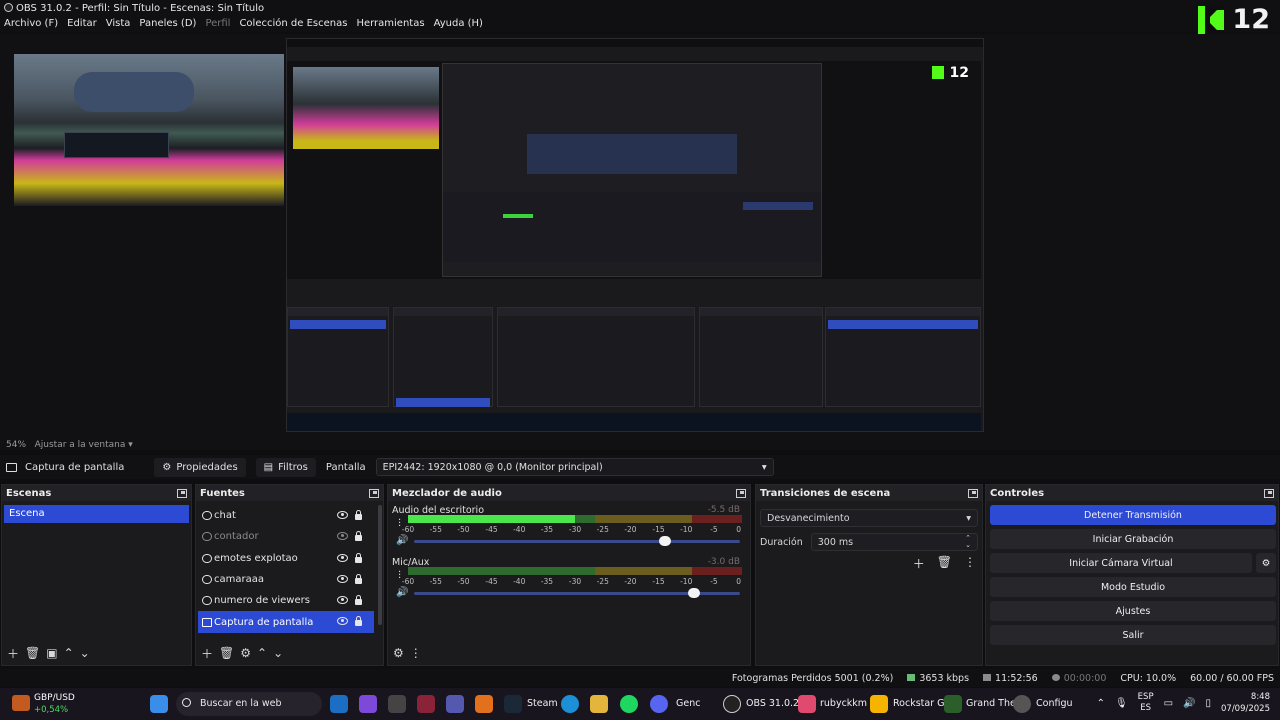  Describe the element at coordinates (1189, 703) in the screenshot. I see `volume-icon: 🔊` at that location.